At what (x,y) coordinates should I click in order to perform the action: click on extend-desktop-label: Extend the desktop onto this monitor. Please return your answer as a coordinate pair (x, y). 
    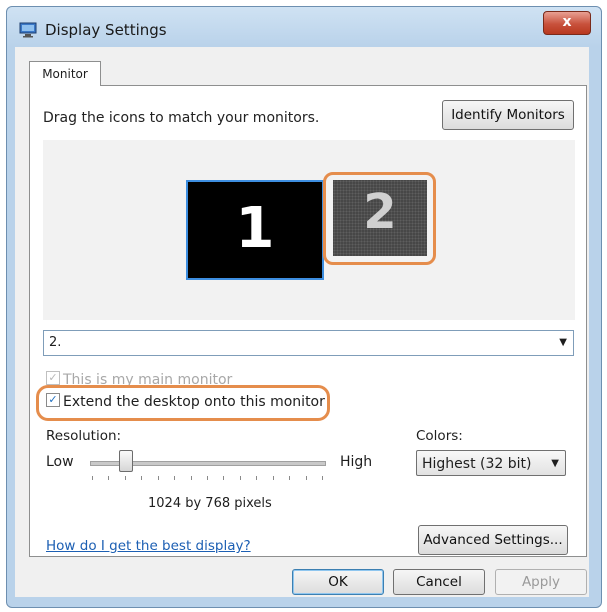
    Looking at the image, I should click on (194, 402).